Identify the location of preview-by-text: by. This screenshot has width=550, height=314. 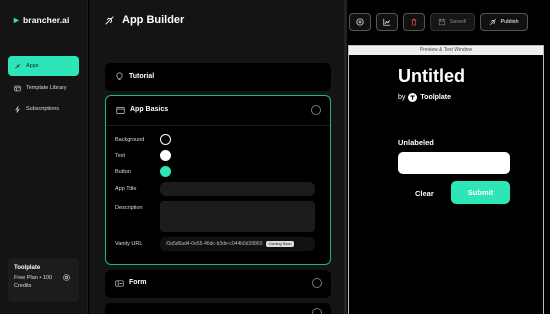
(402, 97).